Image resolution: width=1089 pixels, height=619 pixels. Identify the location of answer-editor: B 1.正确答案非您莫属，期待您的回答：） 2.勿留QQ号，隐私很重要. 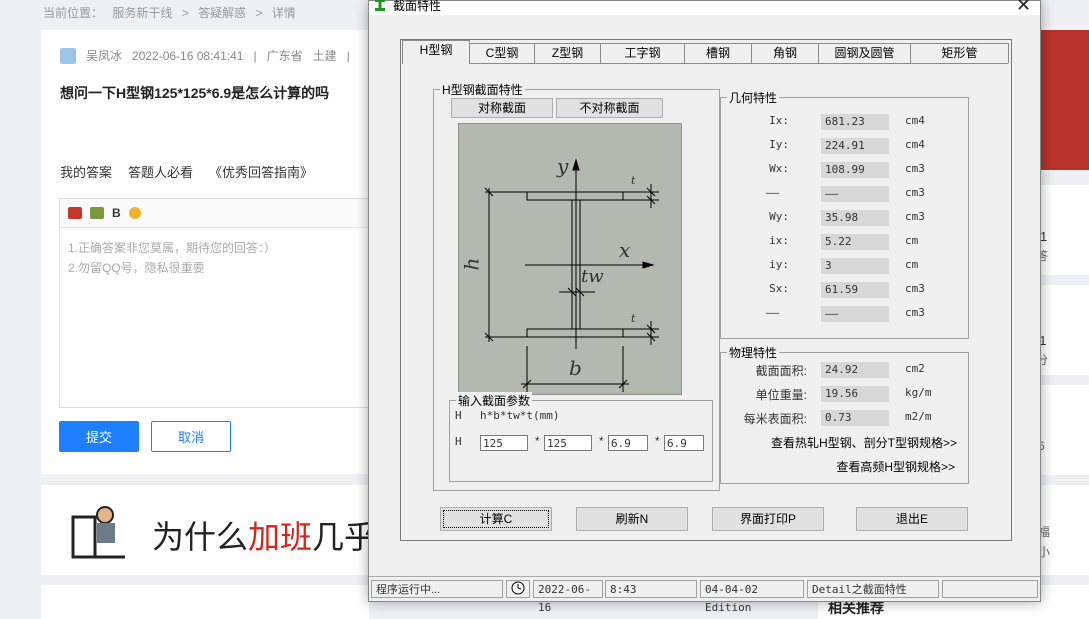
(220, 303).